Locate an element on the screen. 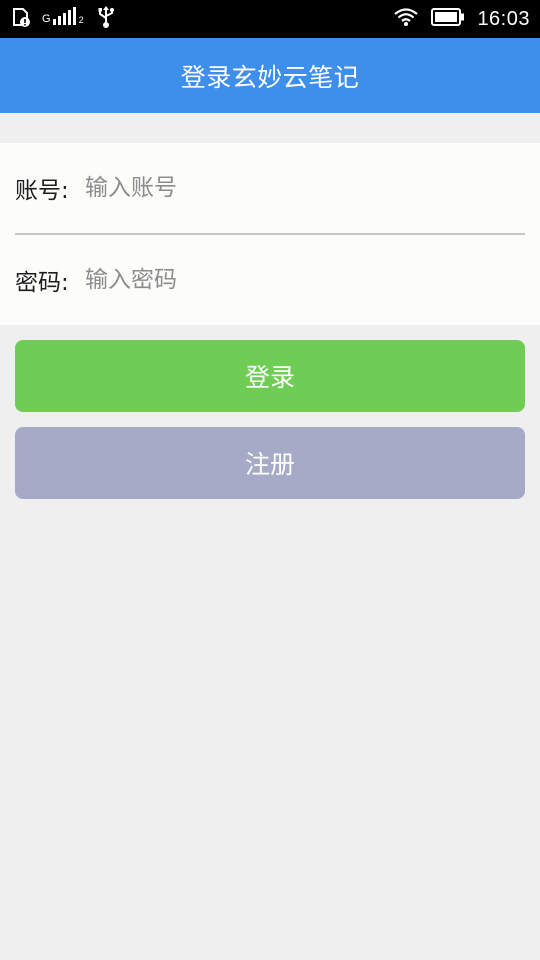 This screenshot has width=540, height=960. password-row: 密码: is located at coordinates (270, 280).